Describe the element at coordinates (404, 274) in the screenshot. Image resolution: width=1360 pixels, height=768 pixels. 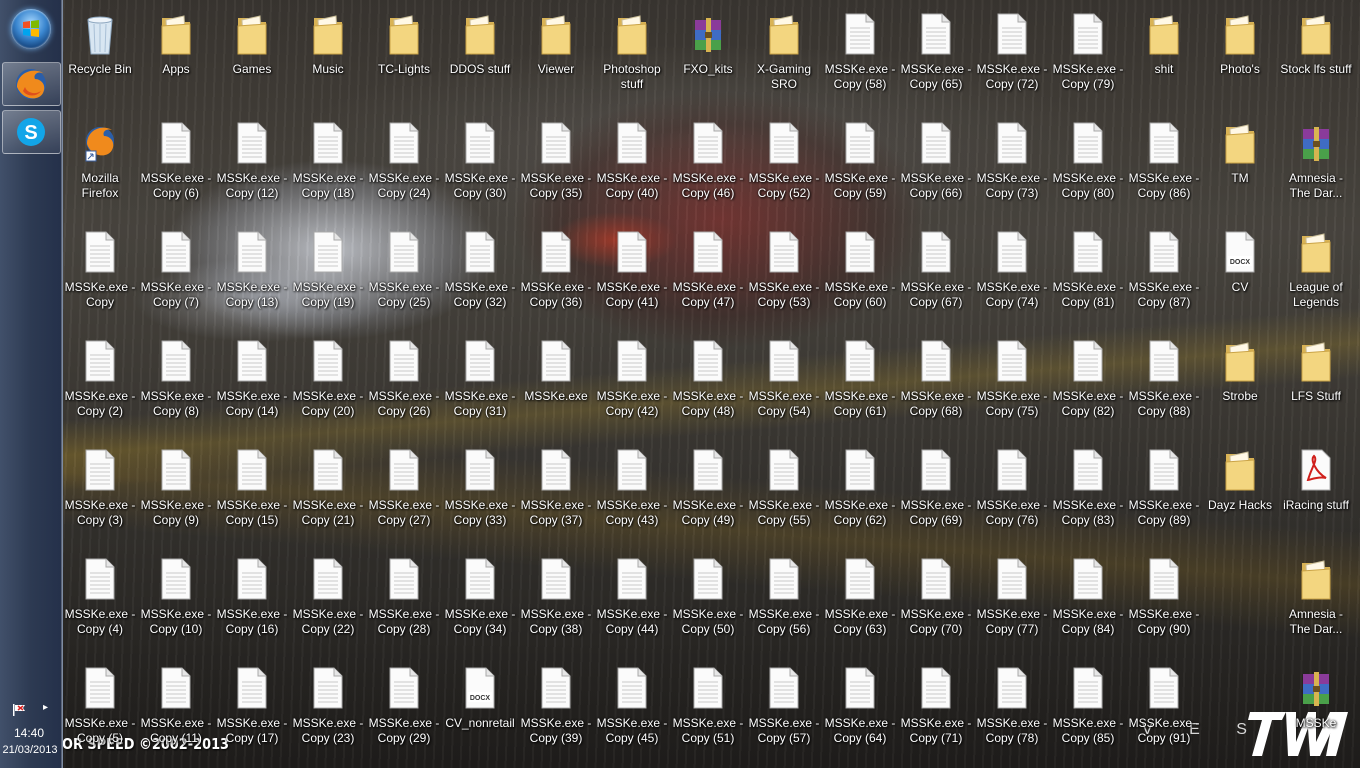
I see `desktop-icon-msske-exe-copy-25: MSSKe.exe - Copy (25)` at that location.